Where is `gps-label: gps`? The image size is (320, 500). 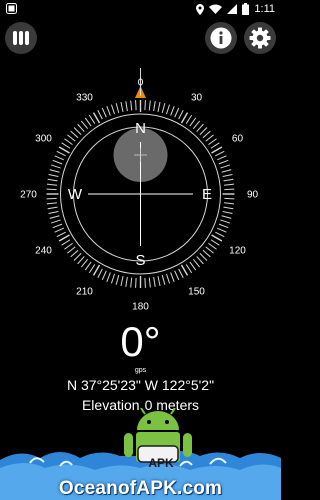 gps-label: gps is located at coordinates (140, 370).